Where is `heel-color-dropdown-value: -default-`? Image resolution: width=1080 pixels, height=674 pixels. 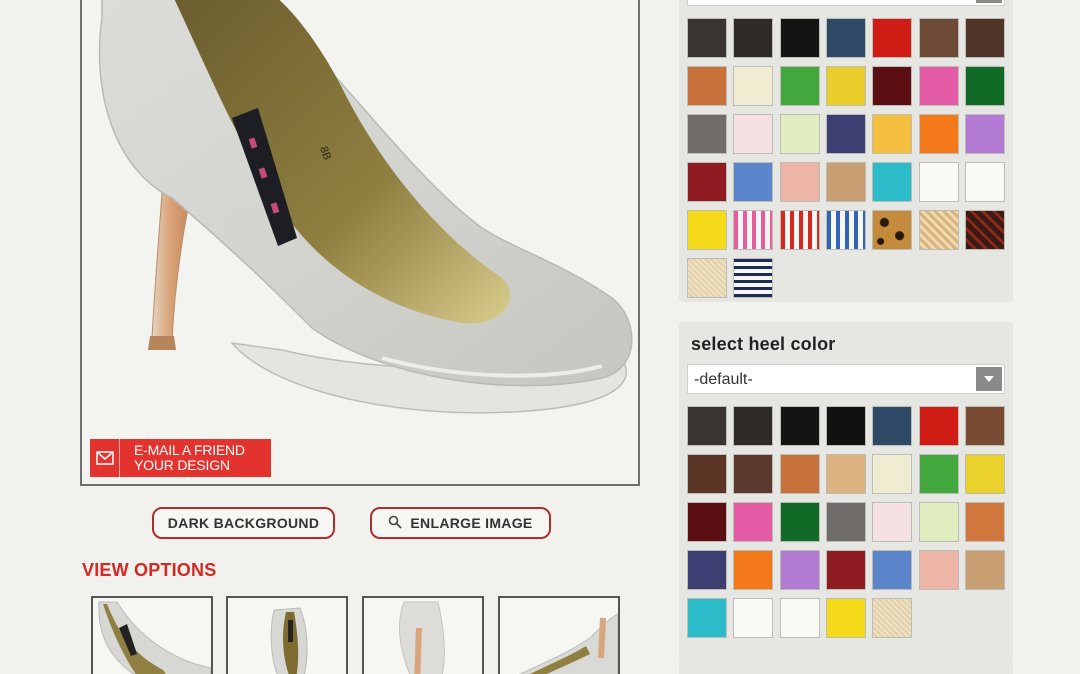 heel-color-dropdown-value: -default- is located at coordinates (723, 379).